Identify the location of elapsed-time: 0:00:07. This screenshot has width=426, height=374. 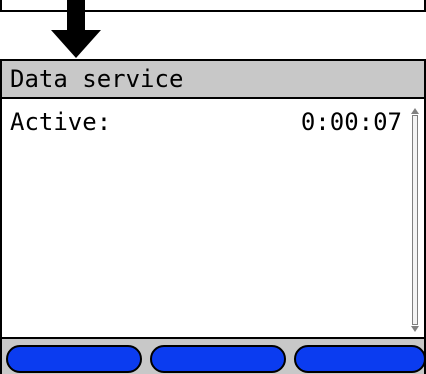
(351, 122).